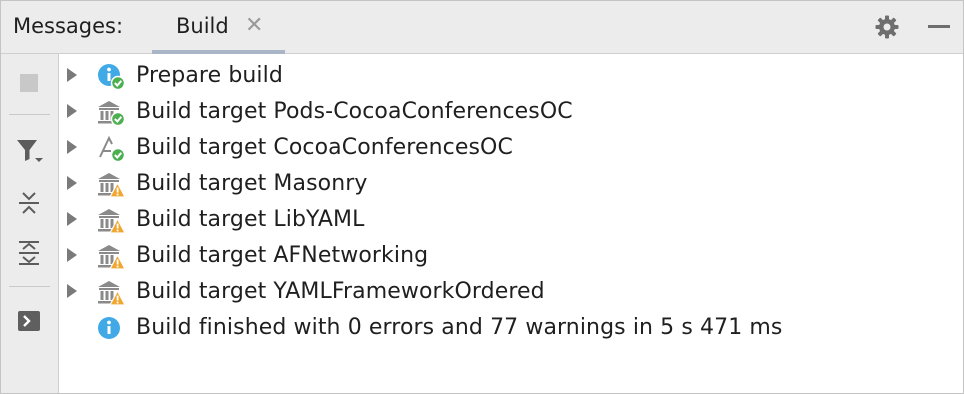  What do you see at coordinates (112, 149) in the screenshot?
I see `app-success-icon` at bounding box center [112, 149].